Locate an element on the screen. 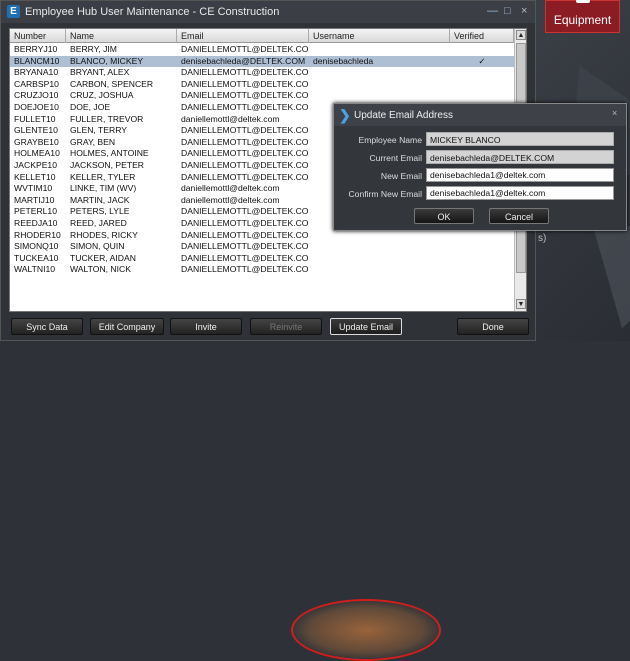 This screenshot has height=661, width=630. cell-name: BERRY, JIM is located at coordinates (93, 49).